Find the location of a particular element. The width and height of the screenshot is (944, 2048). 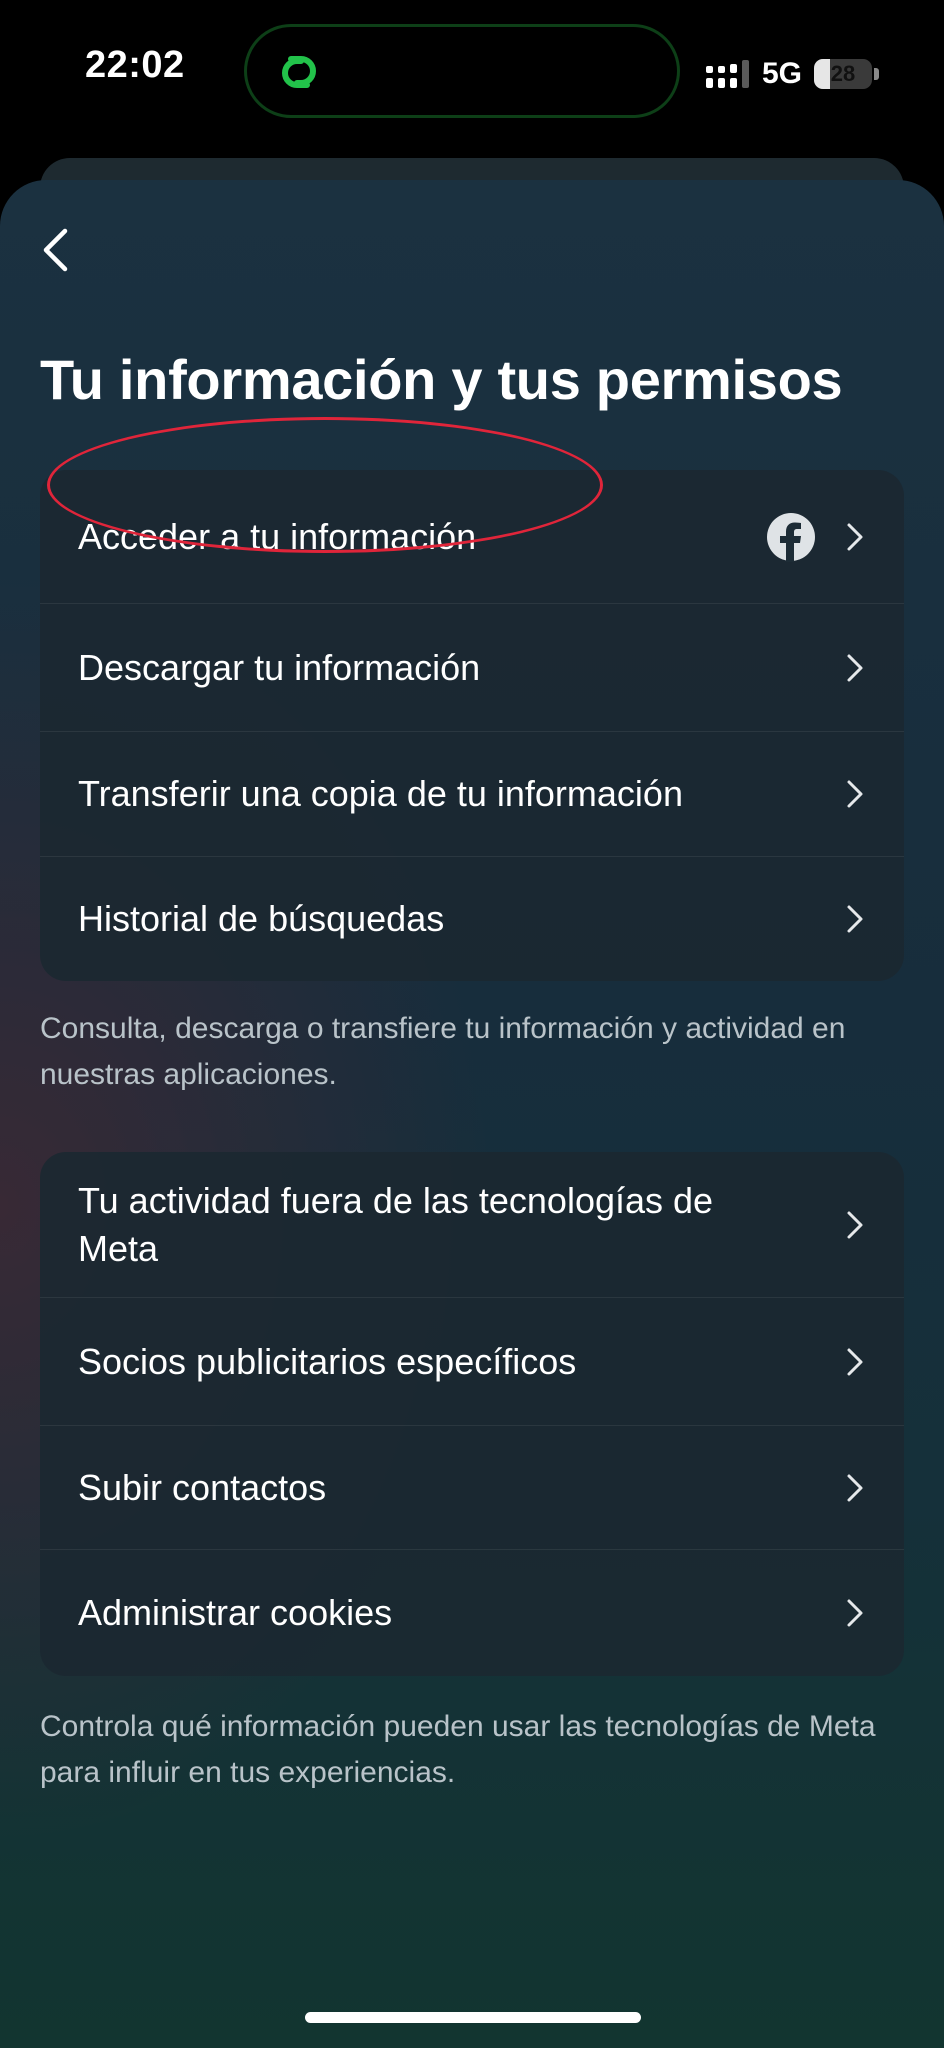

menu-item-search-history: Historial de búsquedas is located at coordinates (472, 919).